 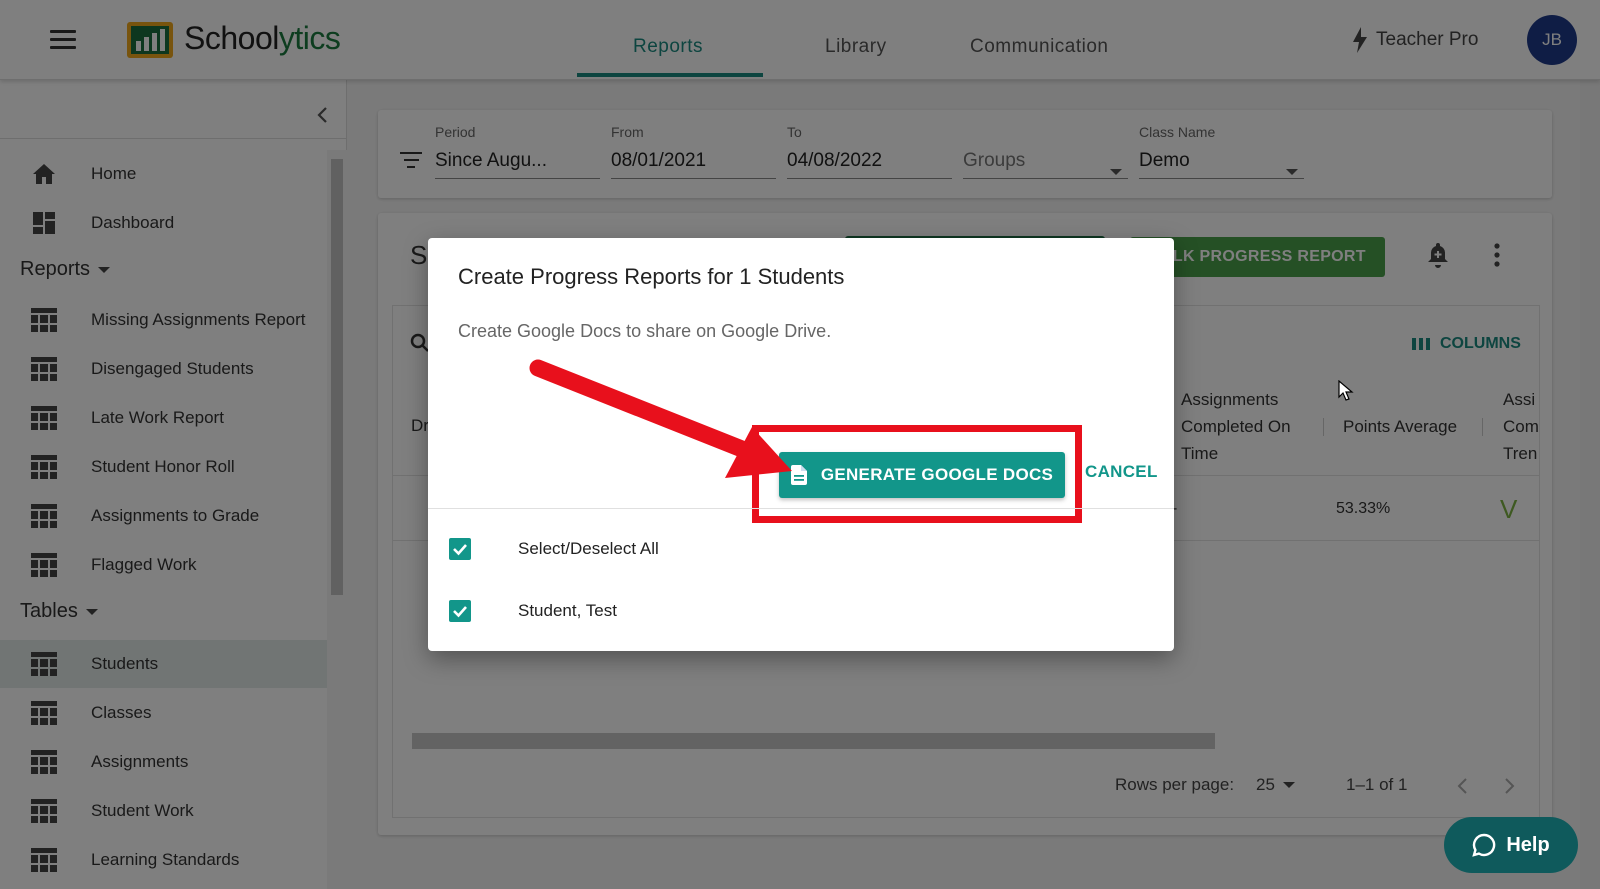 What do you see at coordinates (801, 508) in the screenshot?
I see `dialog-divider` at bounding box center [801, 508].